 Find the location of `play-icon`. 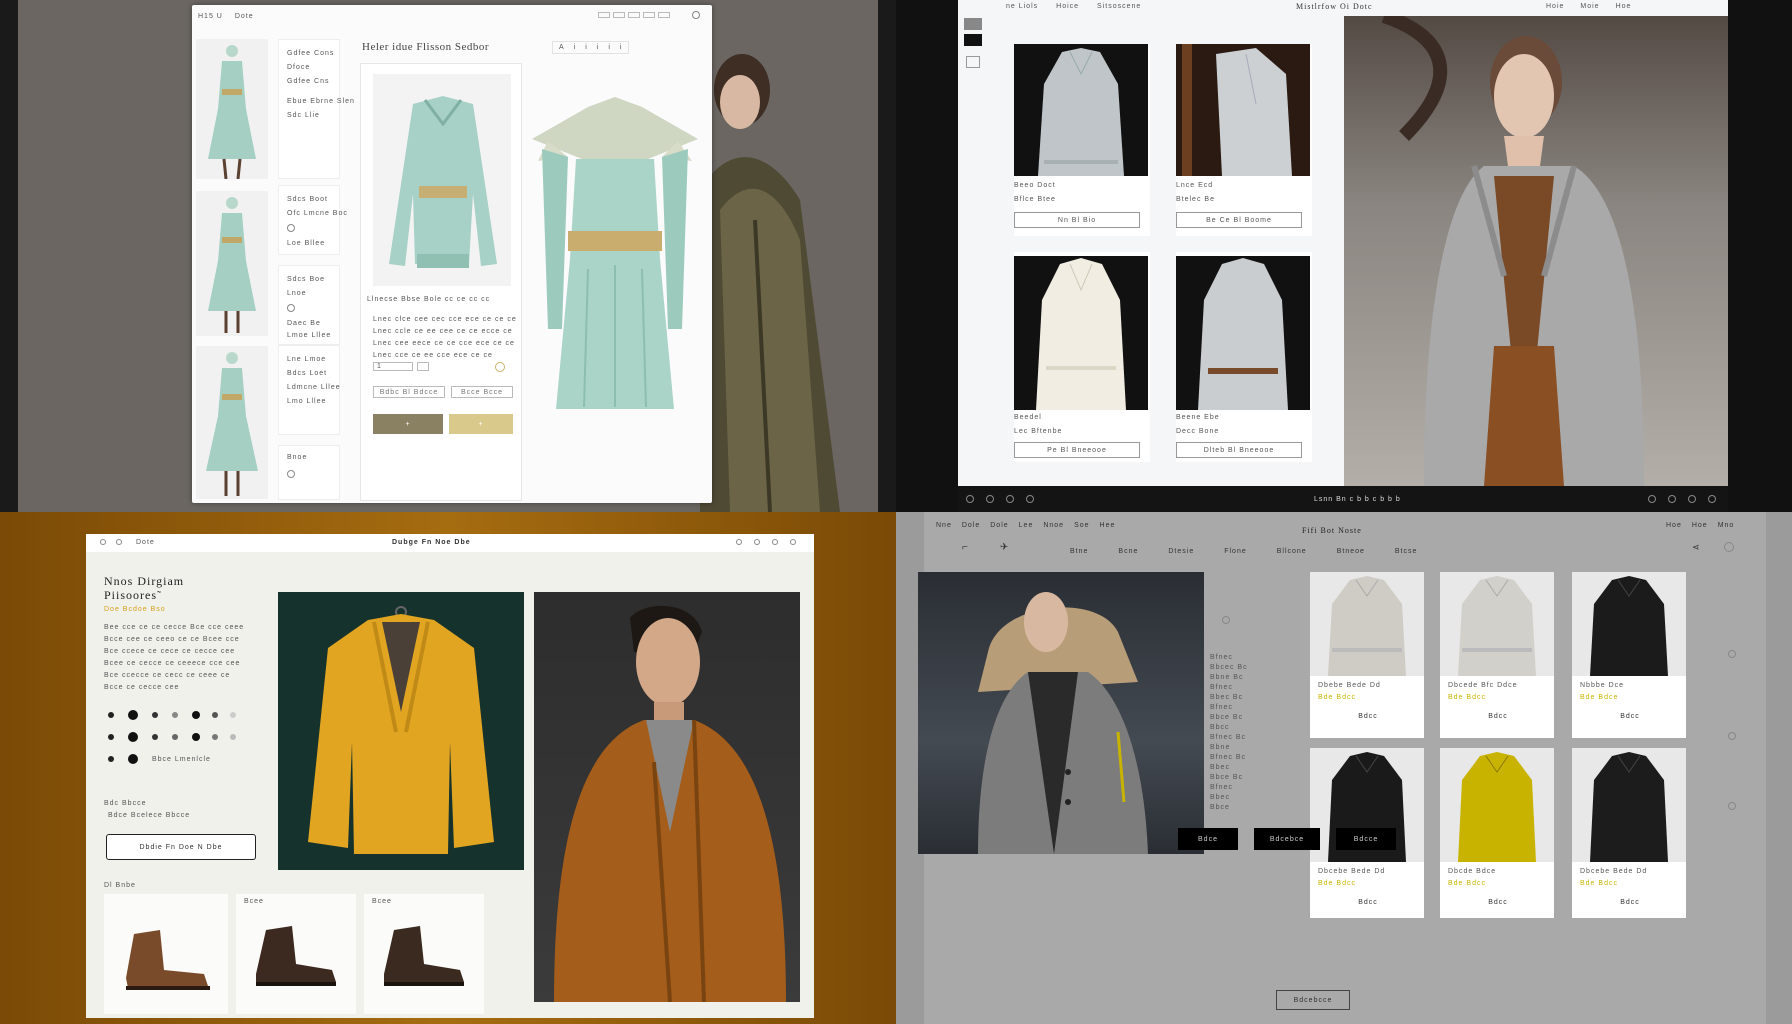

play-icon is located at coordinates (990, 499).